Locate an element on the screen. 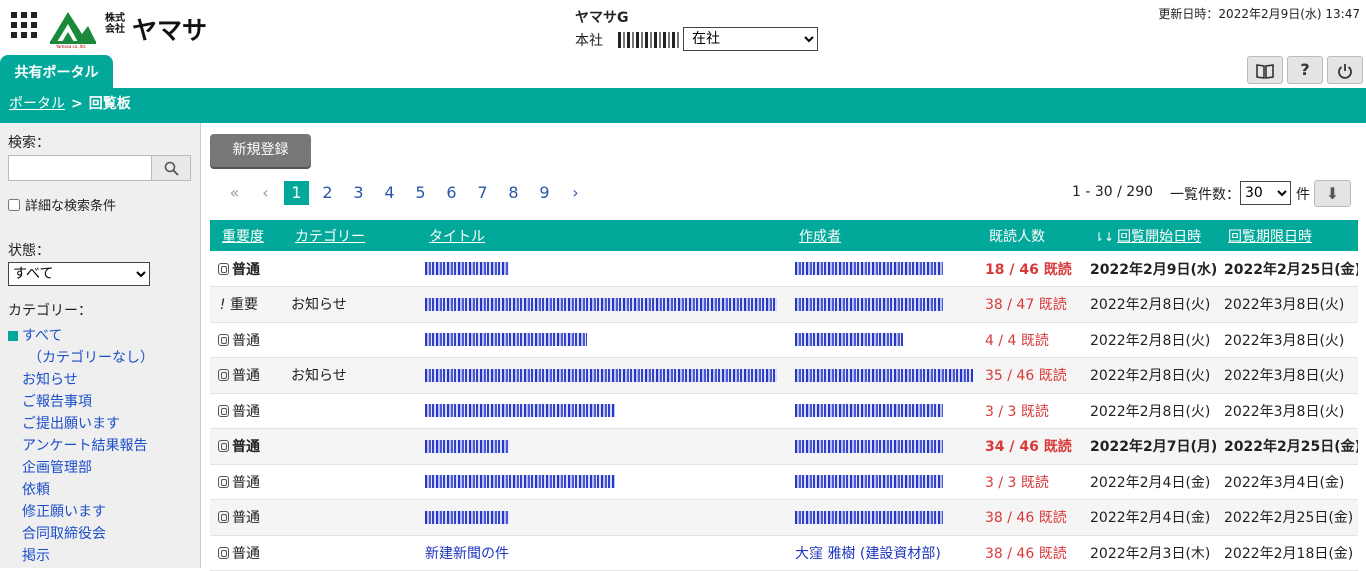 The width and height of the screenshot is (1366, 571). prev-page-button: ‹ is located at coordinates (265, 193).